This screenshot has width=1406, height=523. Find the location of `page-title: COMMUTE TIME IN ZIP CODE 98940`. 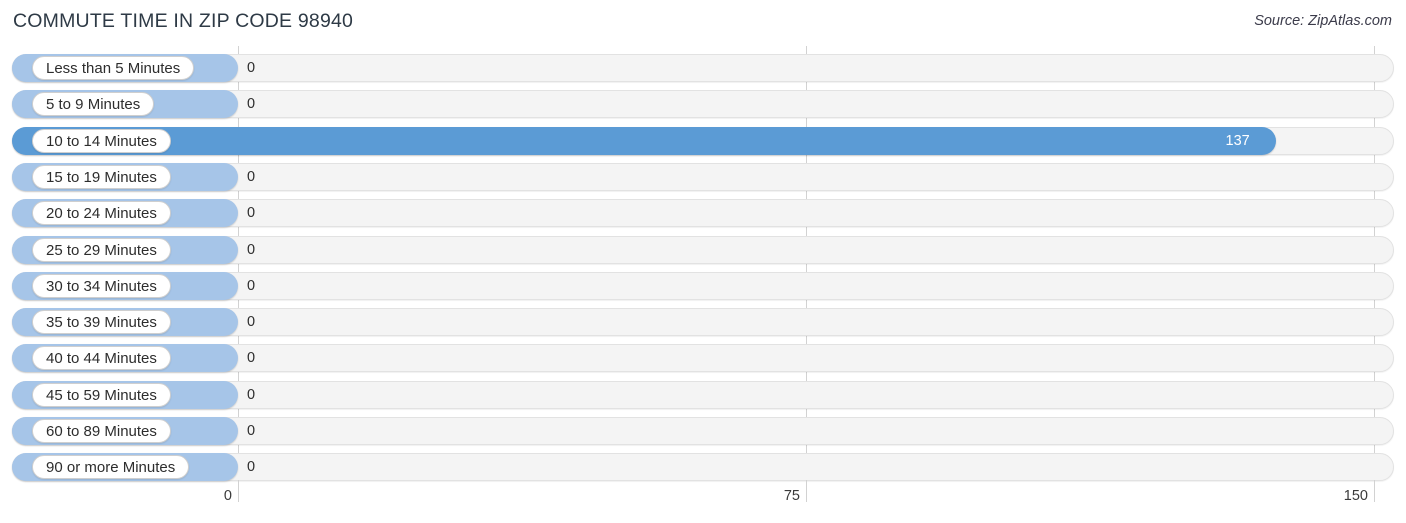

page-title: COMMUTE TIME IN ZIP CODE 98940 is located at coordinates (183, 21).